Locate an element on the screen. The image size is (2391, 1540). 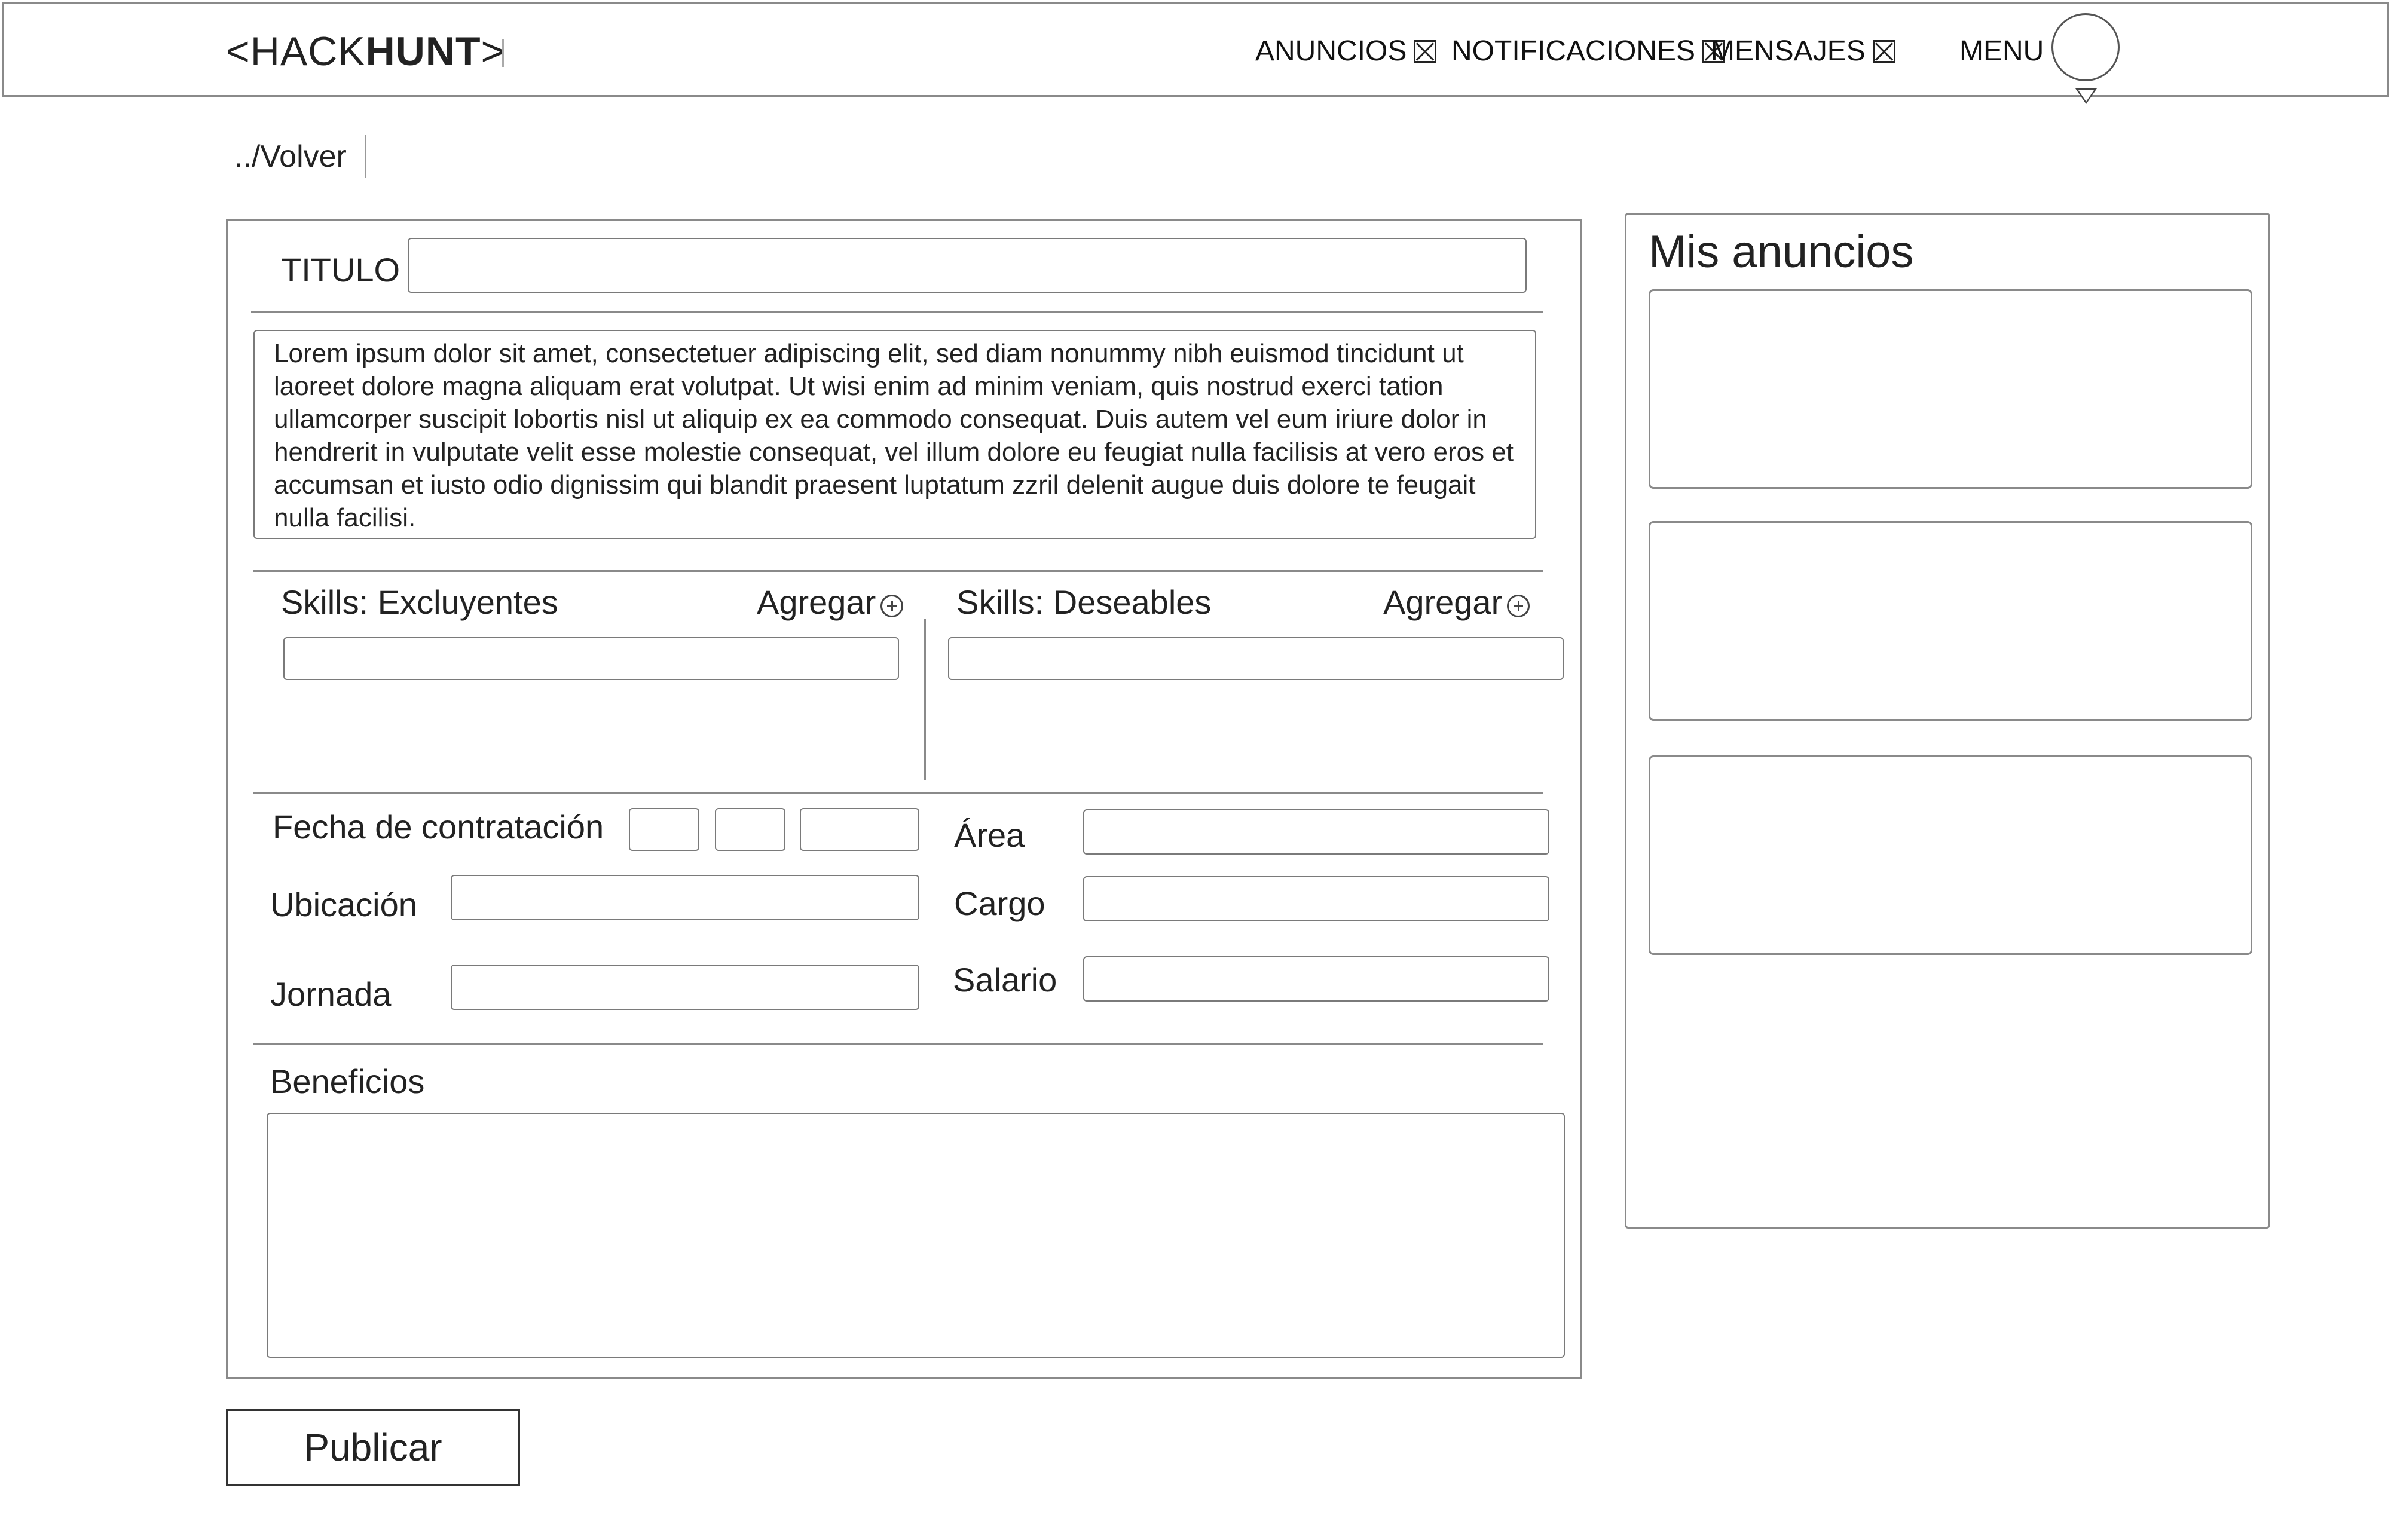
hire-date-label: Fecha de contratación is located at coordinates (438, 827).